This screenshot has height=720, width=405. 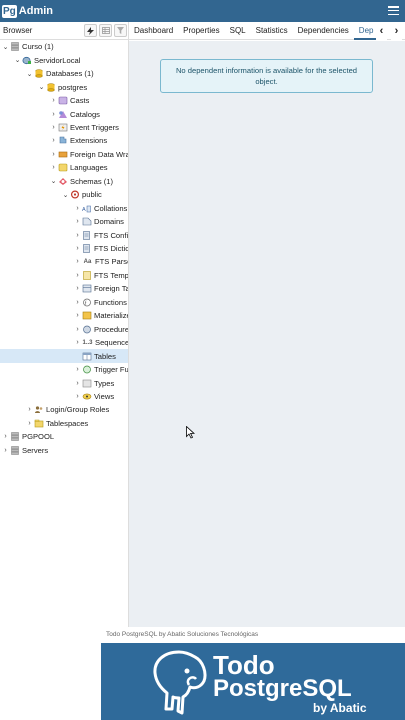 What do you see at coordinates (35, 450) in the screenshot?
I see `tree-item-label: Servers` at bounding box center [35, 450].